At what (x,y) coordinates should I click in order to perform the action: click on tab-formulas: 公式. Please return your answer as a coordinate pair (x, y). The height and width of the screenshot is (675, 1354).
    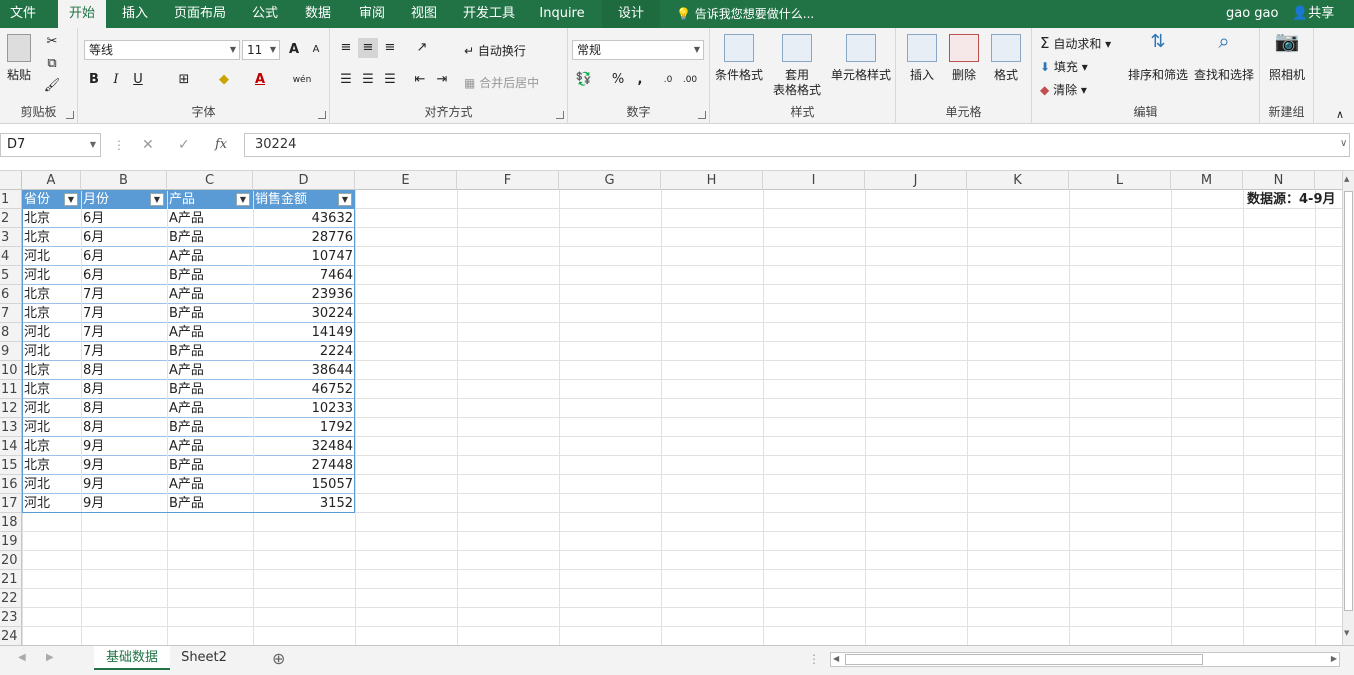
    Looking at the image, I should click on (265, 14).